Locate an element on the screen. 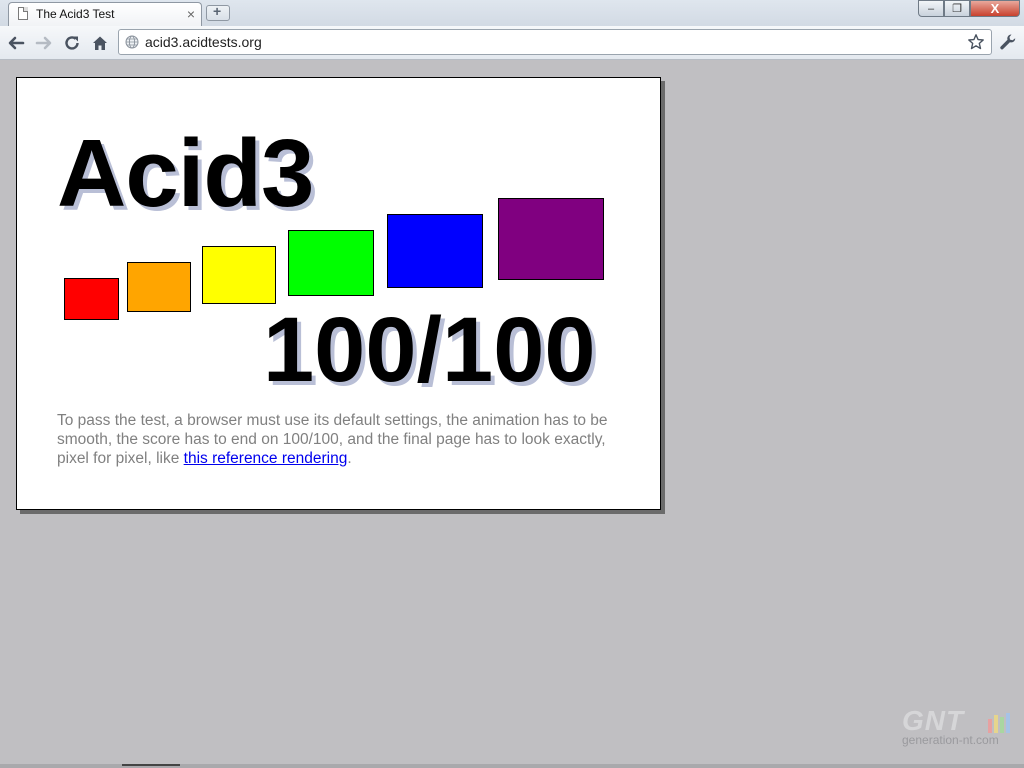 This screenshot has width=1024, height=768. page-icon is located at coordinates (23, 13).